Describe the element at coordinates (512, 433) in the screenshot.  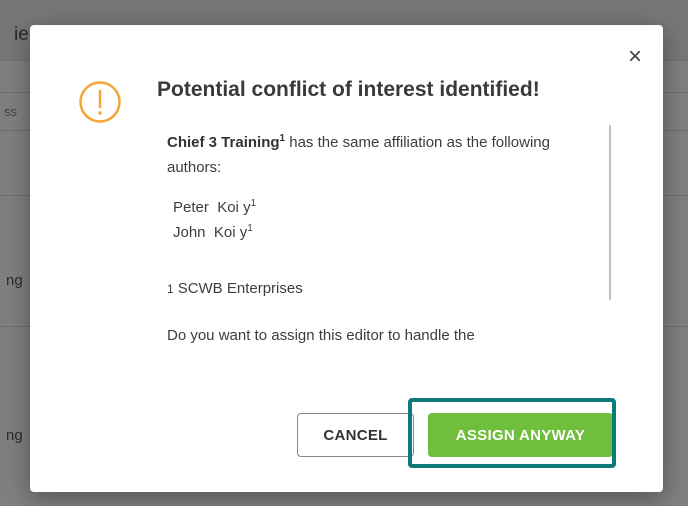
I see `highlight-box` at that location.